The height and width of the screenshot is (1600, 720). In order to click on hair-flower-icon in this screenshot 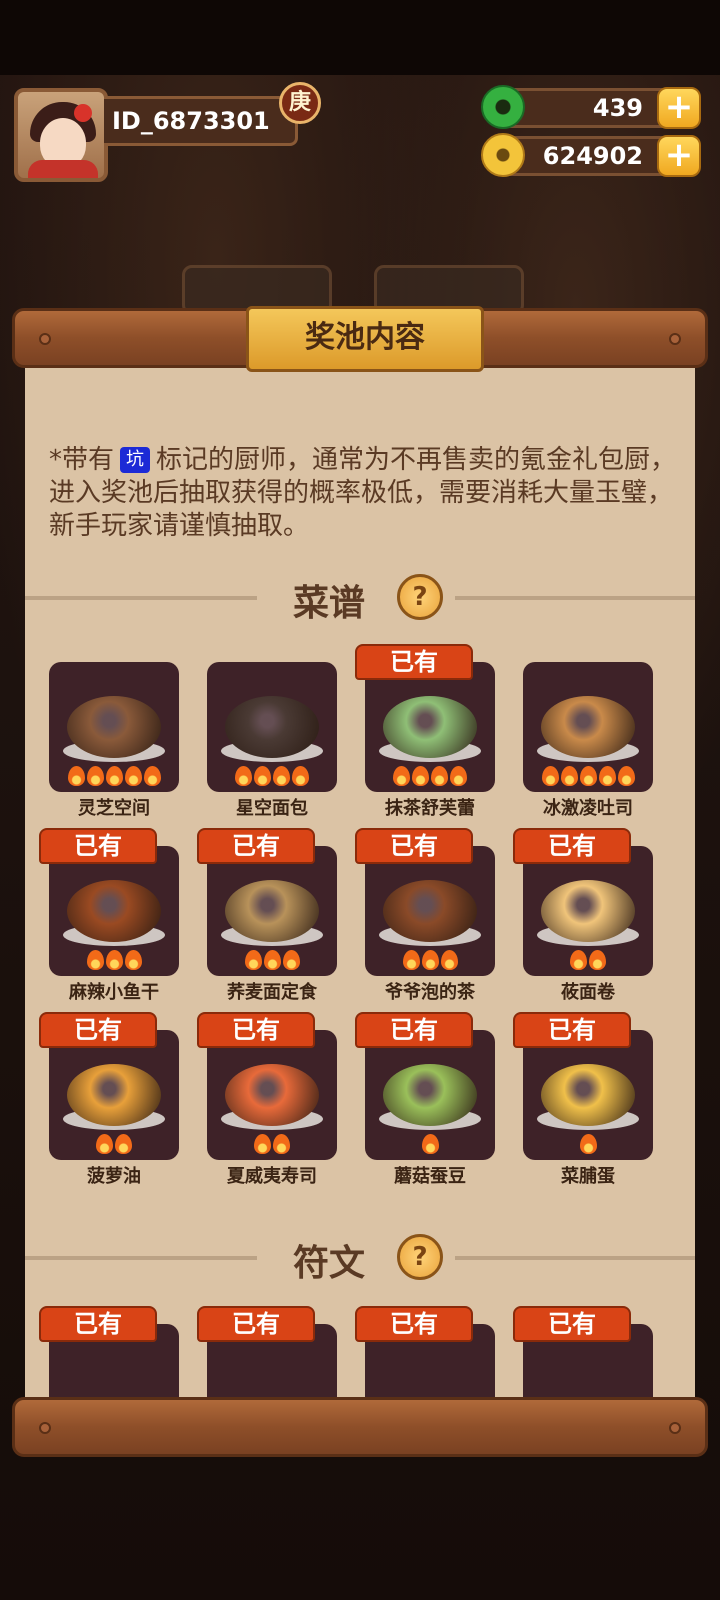, I will do `click(83, 113)`.